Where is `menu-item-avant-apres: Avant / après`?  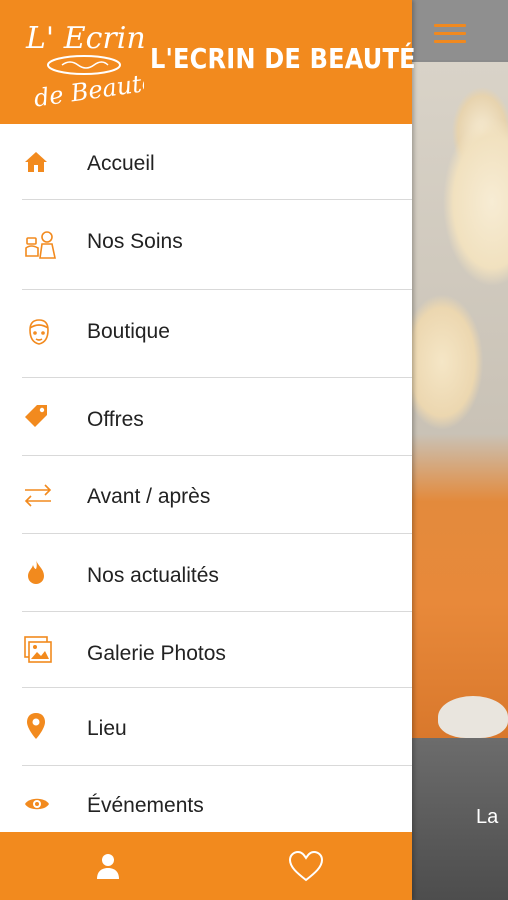 menu-item-avant-apres: Avant / après is located at coordinates (206, 495).